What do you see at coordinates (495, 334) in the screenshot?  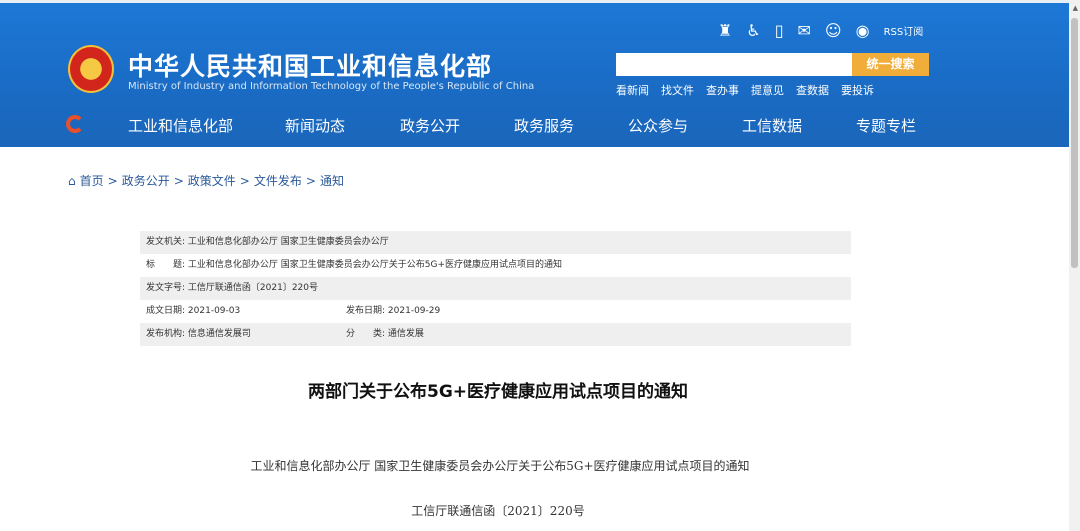 I see `meta-row: 发布机构: 信息通信发展司 分 类: 通信发展` at bounding box center [495, 334].